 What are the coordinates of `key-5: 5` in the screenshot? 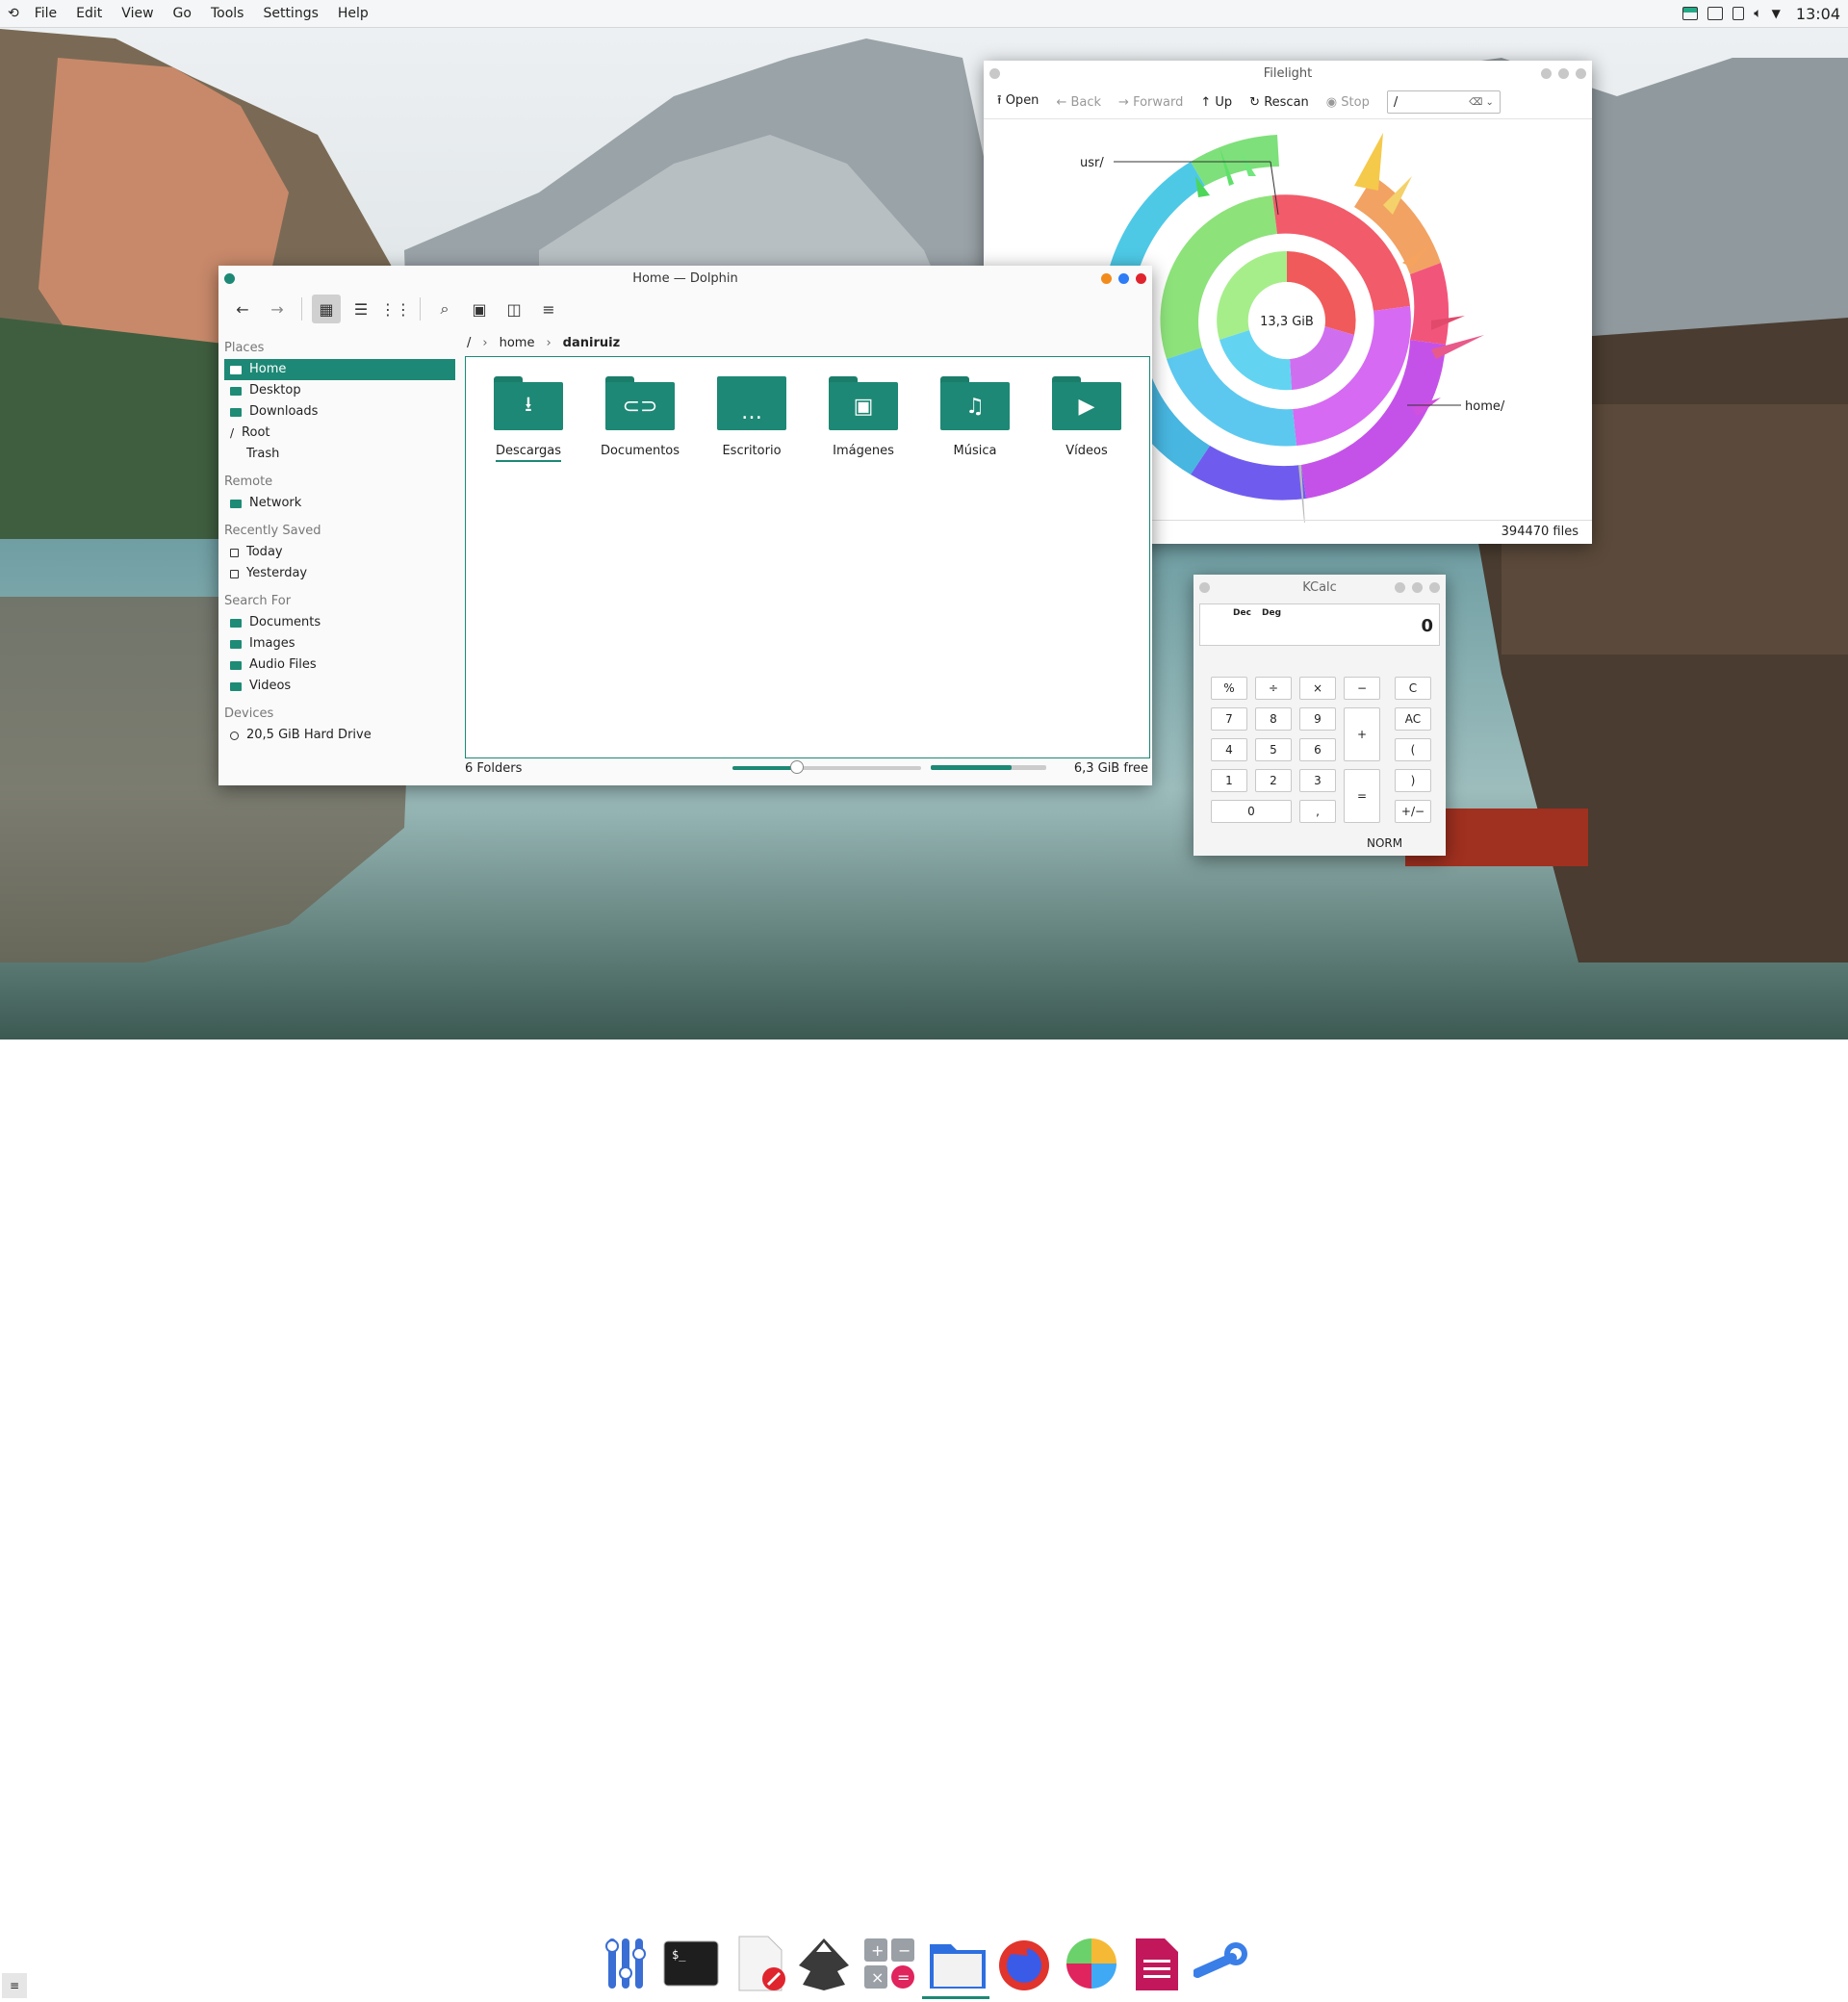 It's located at (1273, 749).